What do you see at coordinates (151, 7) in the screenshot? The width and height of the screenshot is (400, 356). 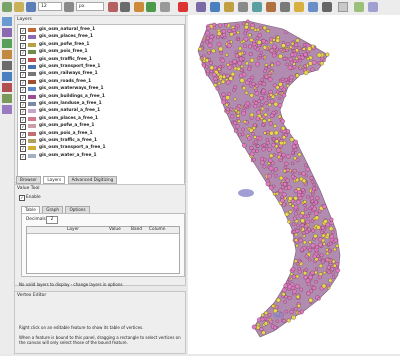 I see `measure-icon` at bounding box center [151, 7].